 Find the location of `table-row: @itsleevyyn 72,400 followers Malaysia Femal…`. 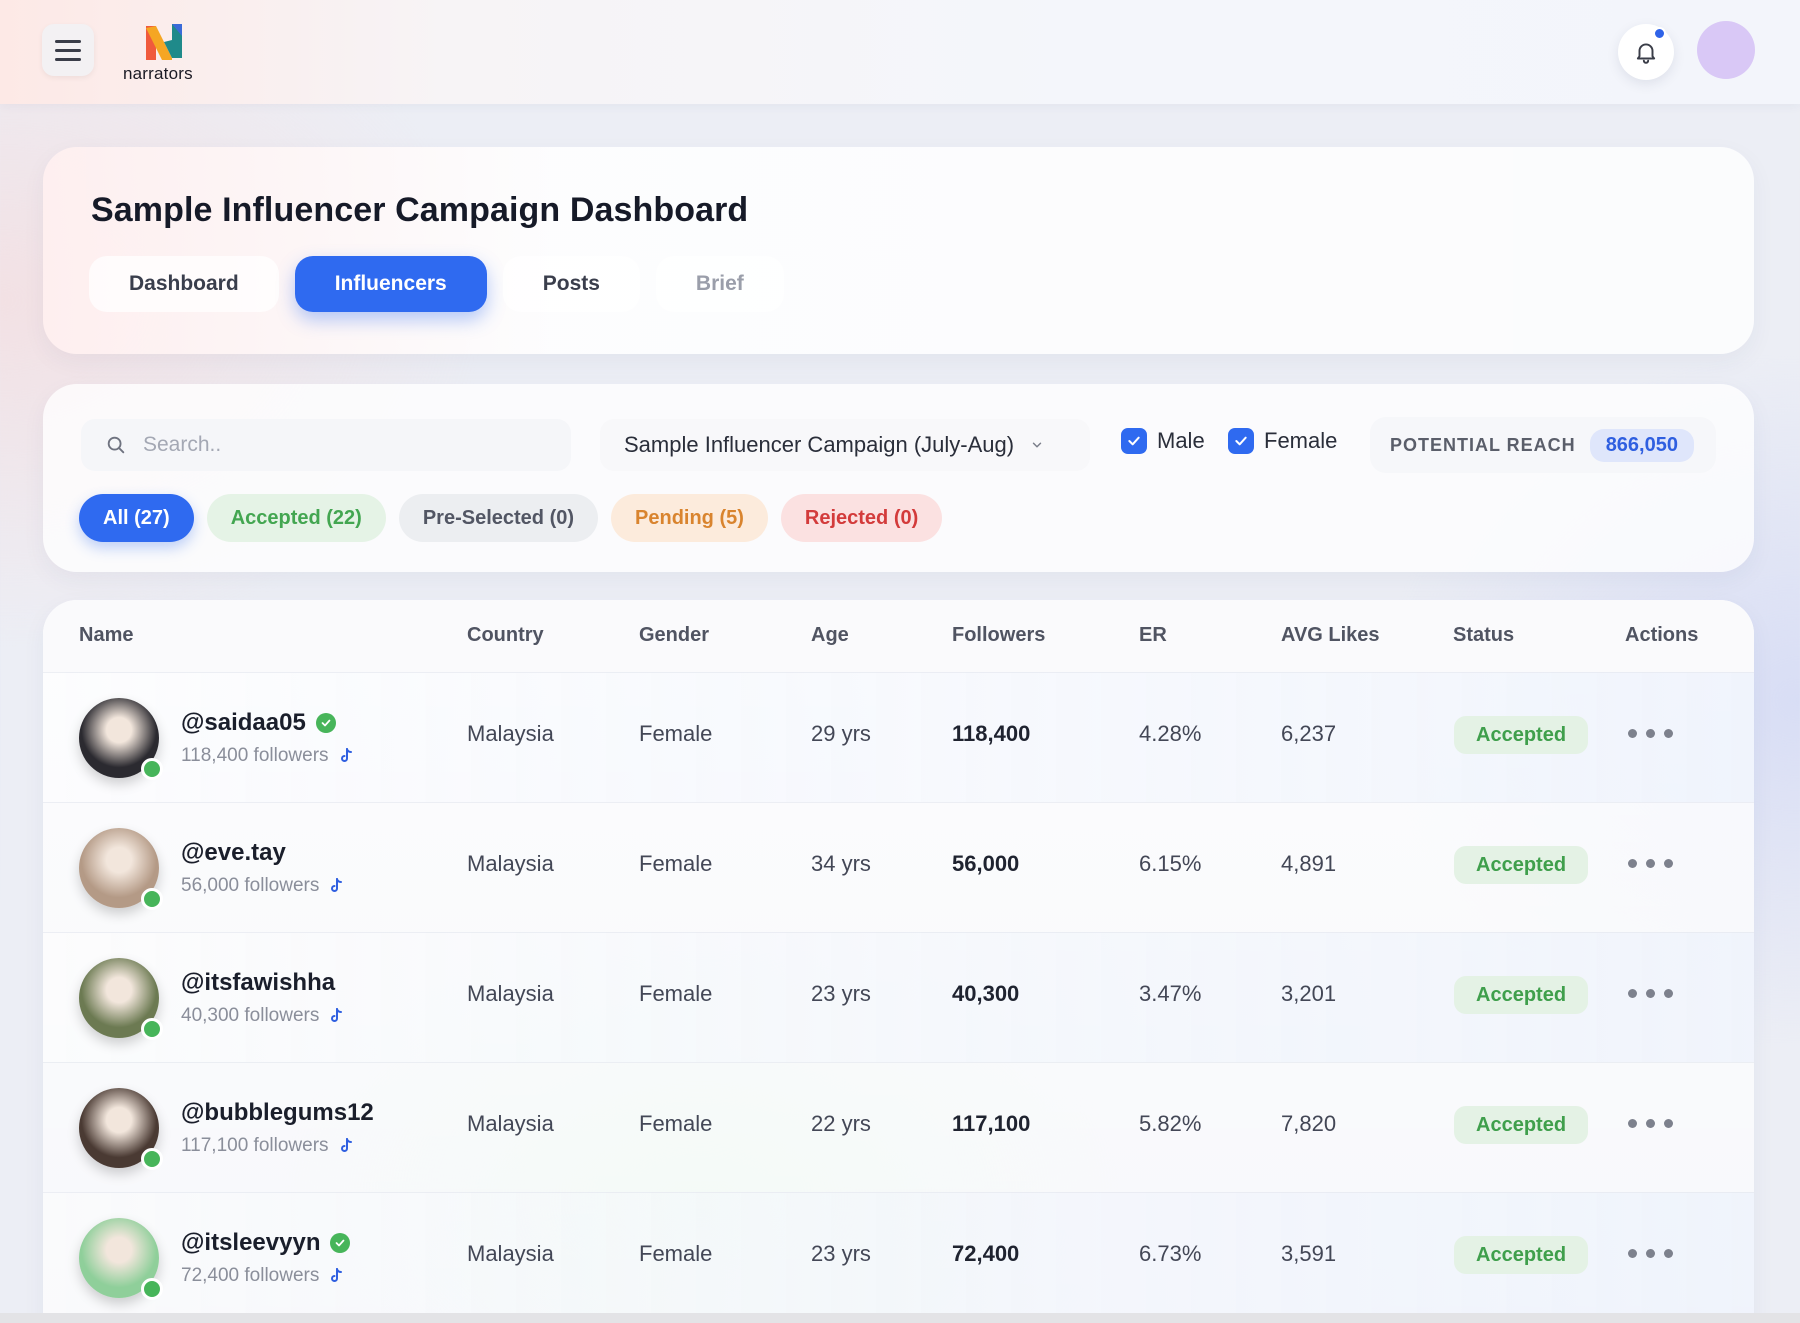

table-row: @itsleevyyn 72,400 followers Malaysia Femal… is located at coordinates (898, 1257).